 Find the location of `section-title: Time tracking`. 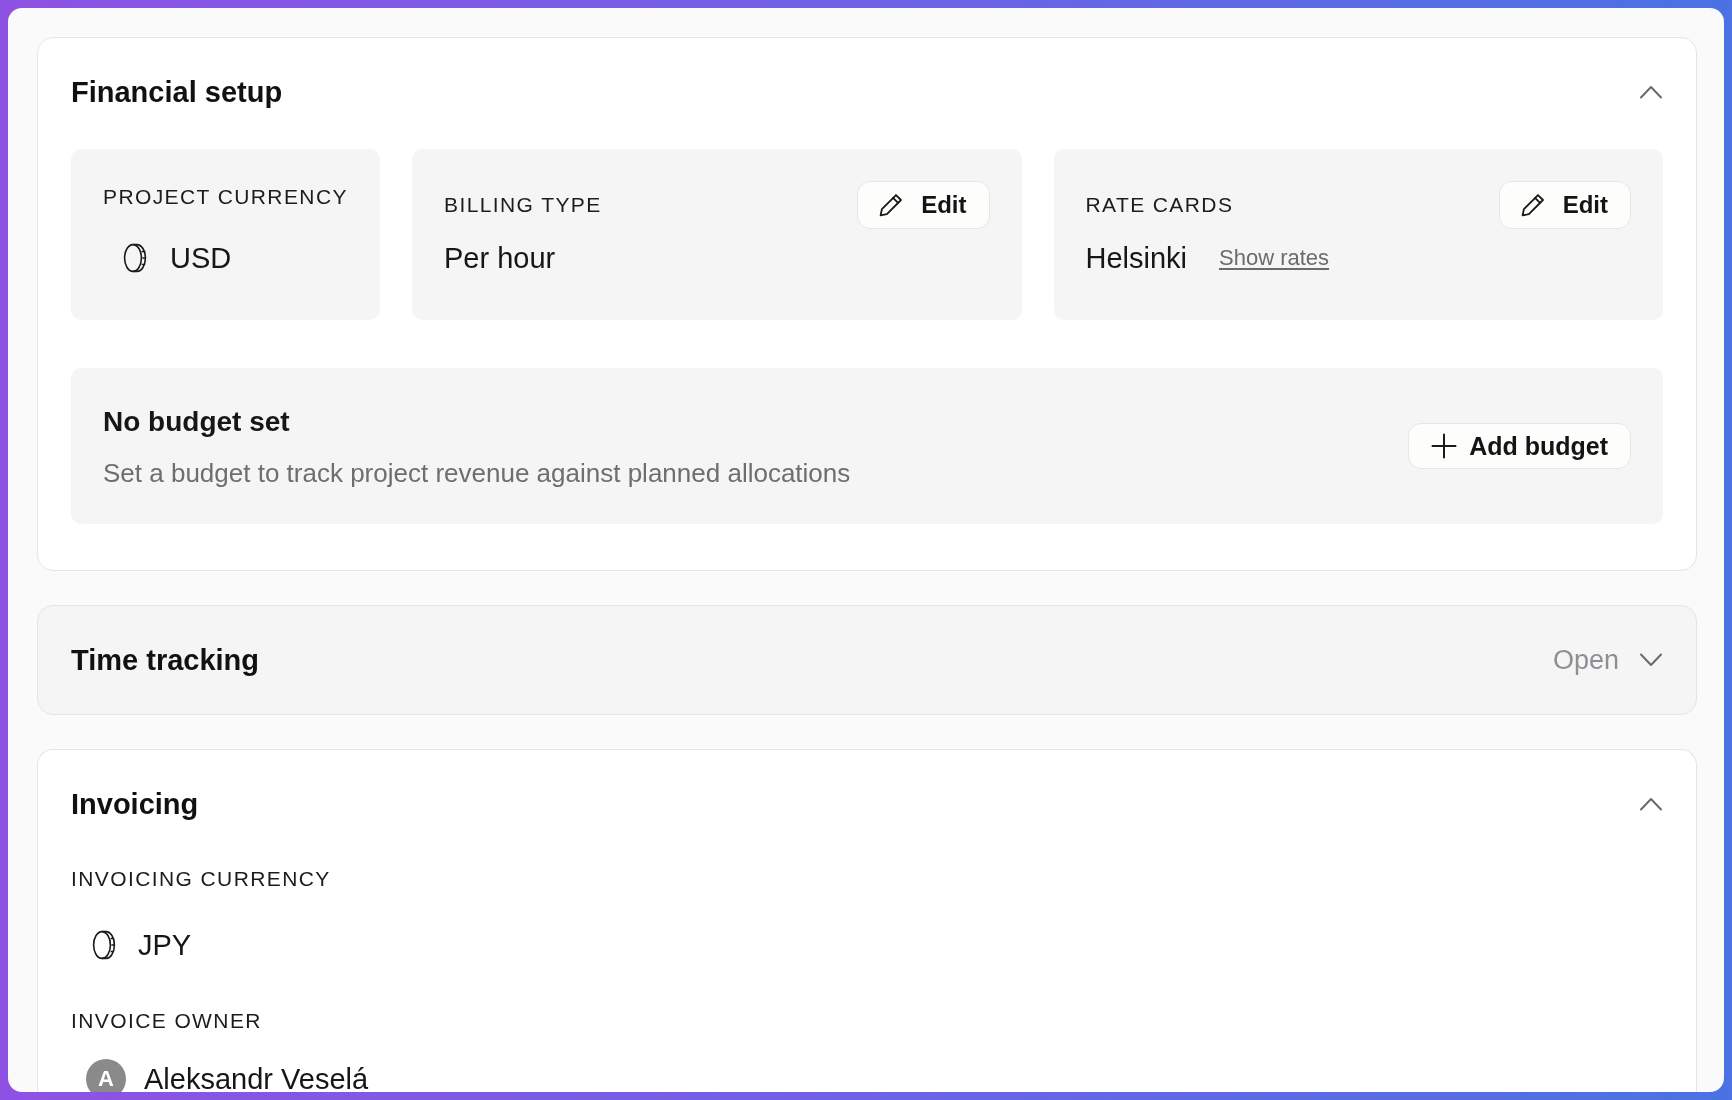

section-title: Time tracking is located at coordinates (165, 660).